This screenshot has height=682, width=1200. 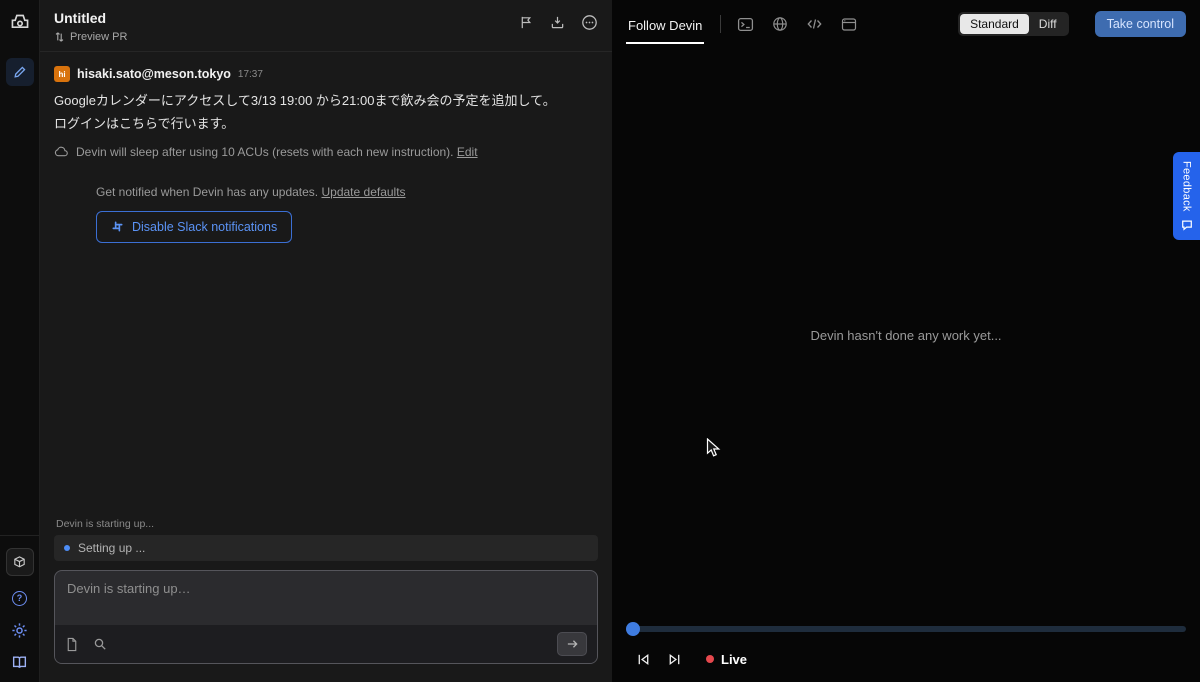 What do you see at coordinates (326, 26) in the screenshot?
I see `chat-header: Untitled Preview PR` at bounding box center [326, 26].